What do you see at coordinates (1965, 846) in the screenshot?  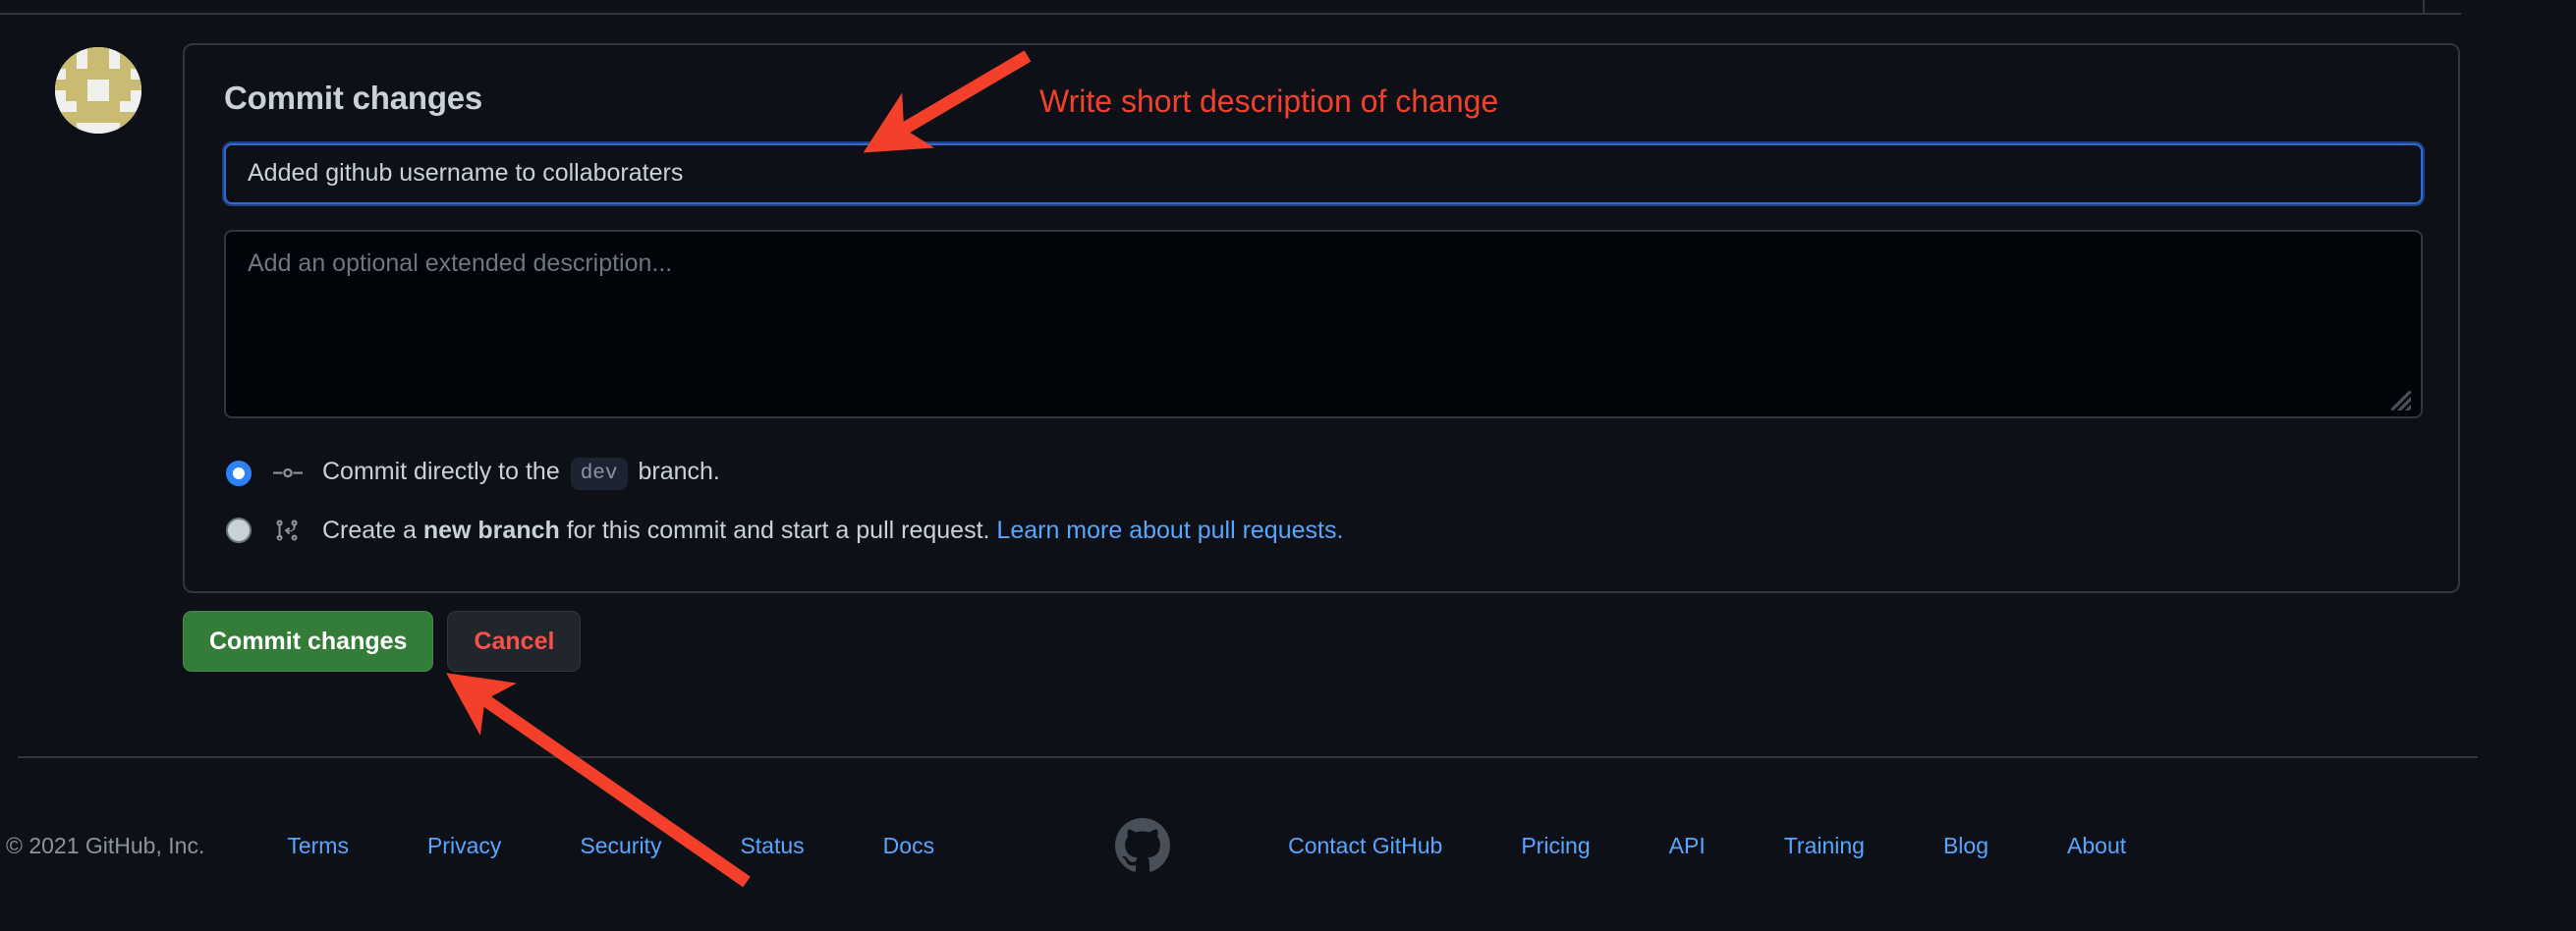 I see `footer-link-blog: Blog` at bounding box center [1965, 846].